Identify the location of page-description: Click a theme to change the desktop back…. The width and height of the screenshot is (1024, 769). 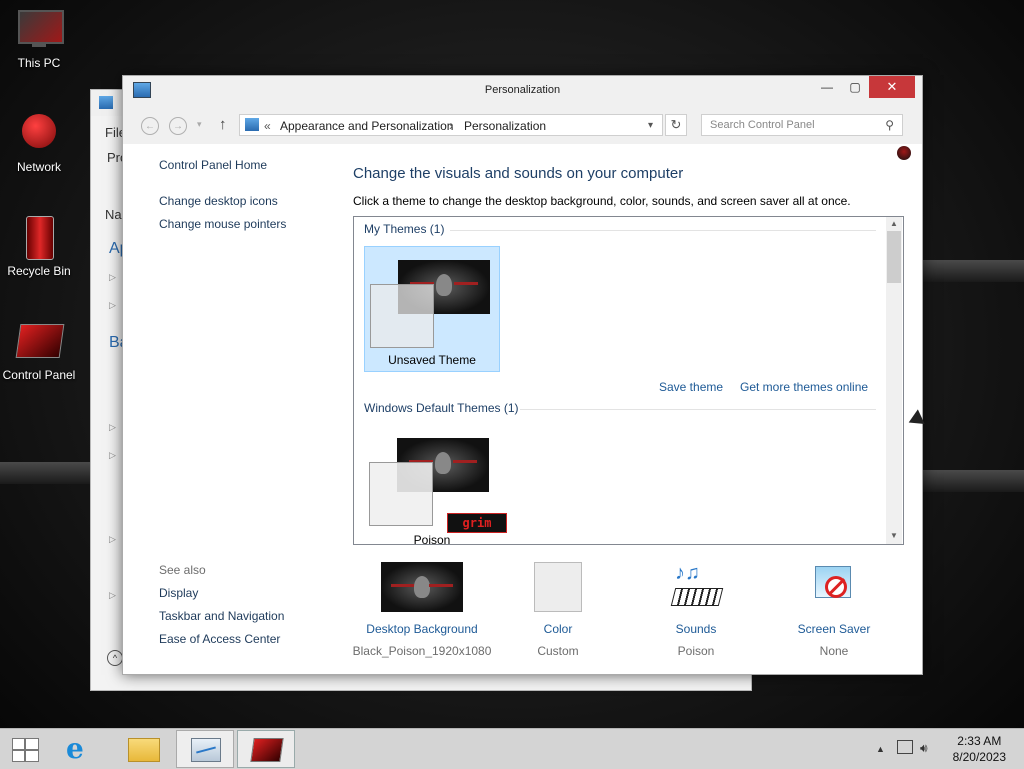
(602, 201).